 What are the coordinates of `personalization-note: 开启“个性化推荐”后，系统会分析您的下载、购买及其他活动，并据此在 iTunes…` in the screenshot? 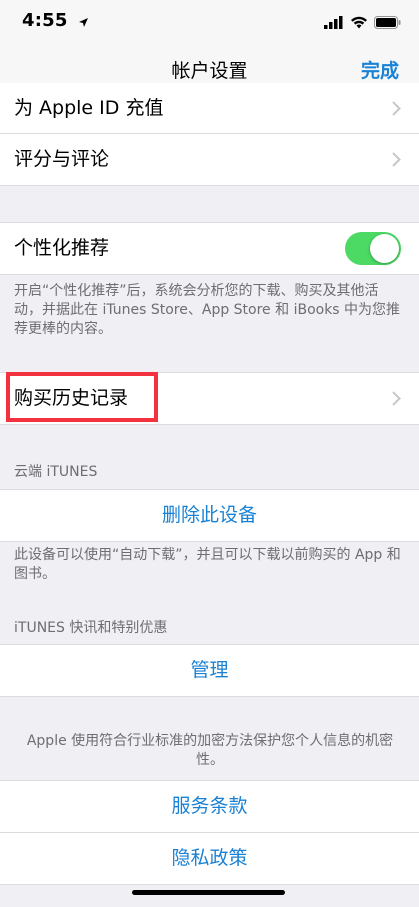 It's located at (207, 310).